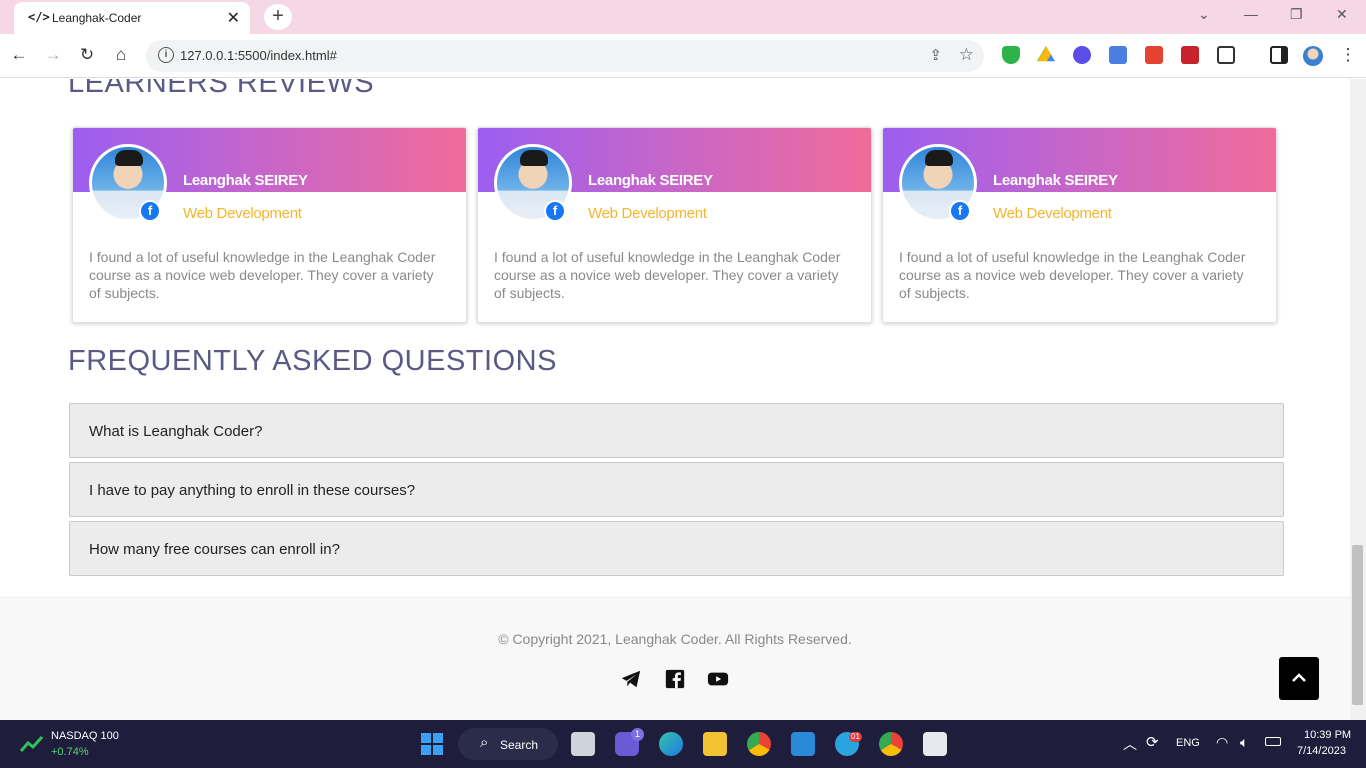  I want to click on home-button: ⌂, so click(121, 55).